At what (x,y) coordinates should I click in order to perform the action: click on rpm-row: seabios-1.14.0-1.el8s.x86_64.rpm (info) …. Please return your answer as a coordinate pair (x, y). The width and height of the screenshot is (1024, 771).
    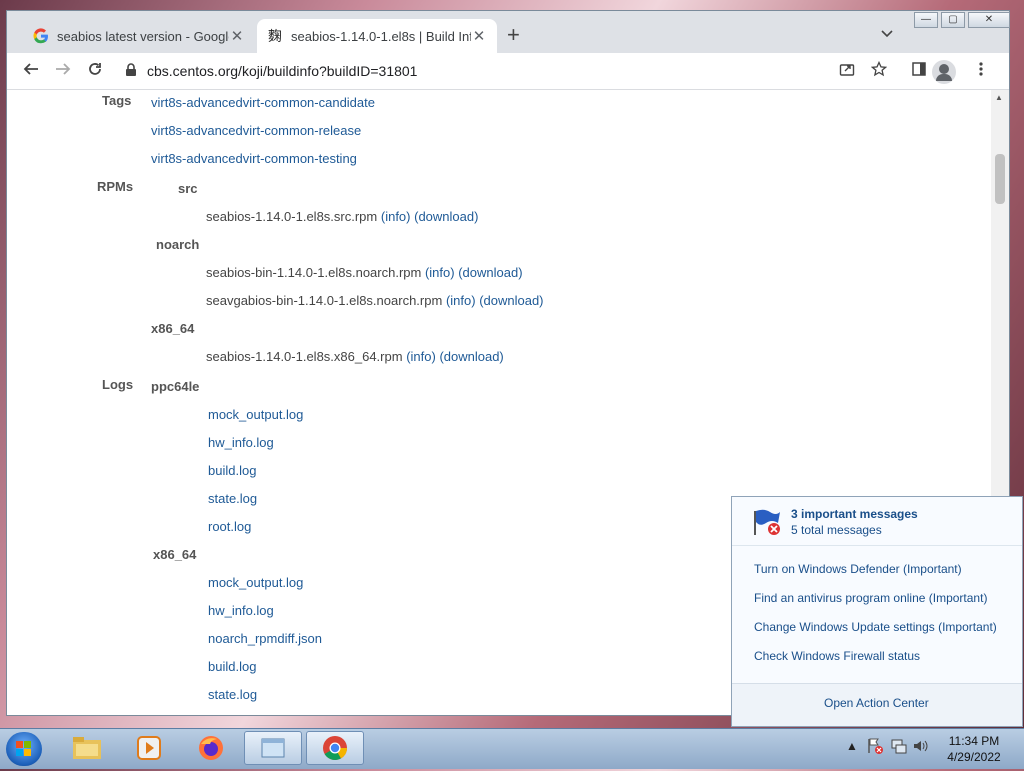
    Looking at the image, I should click on (355, 356).